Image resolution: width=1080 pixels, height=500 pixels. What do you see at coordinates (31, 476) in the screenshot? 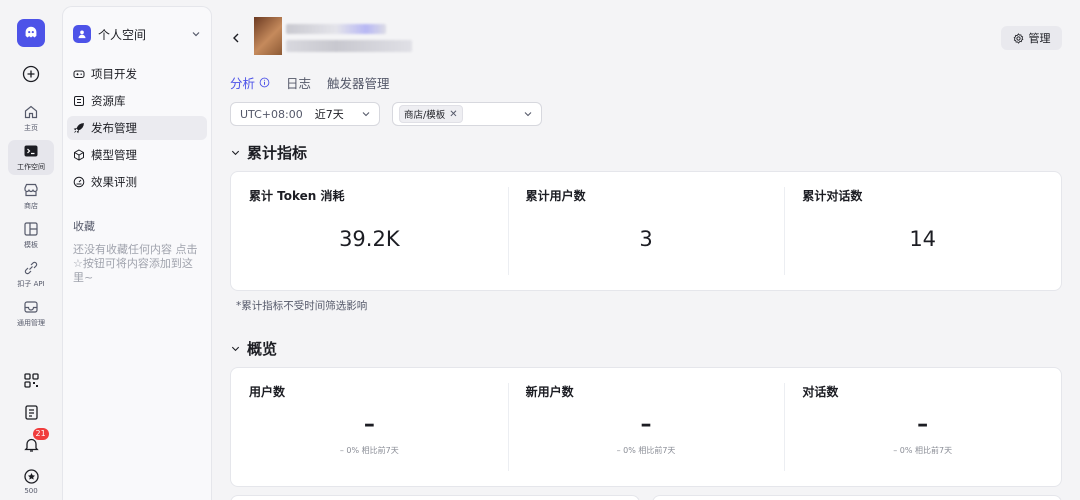
I see `star-badge-icon` at bounding box center [31, 476].